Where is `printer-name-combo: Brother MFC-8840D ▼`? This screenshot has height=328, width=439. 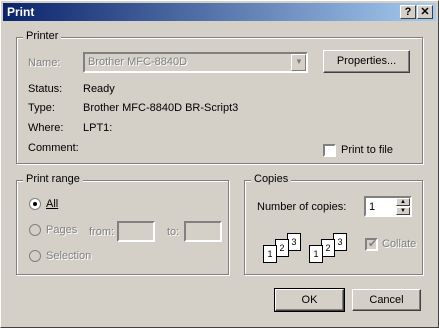 printer-name-combo: Brother MFC-8840D ▼ is located at coordinates (195, 62).